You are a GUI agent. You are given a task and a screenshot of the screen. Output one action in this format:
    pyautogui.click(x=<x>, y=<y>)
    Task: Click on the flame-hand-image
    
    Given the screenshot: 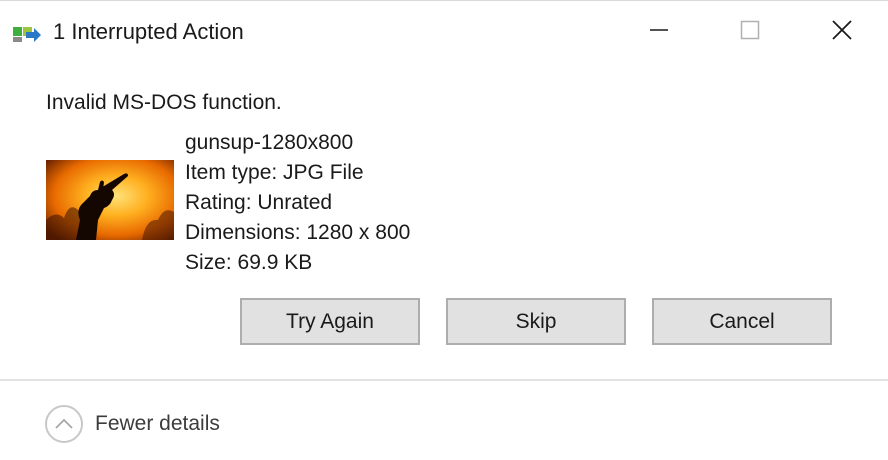 What is the action you would take?
    pyautogui.click(x=110, y=200)
    